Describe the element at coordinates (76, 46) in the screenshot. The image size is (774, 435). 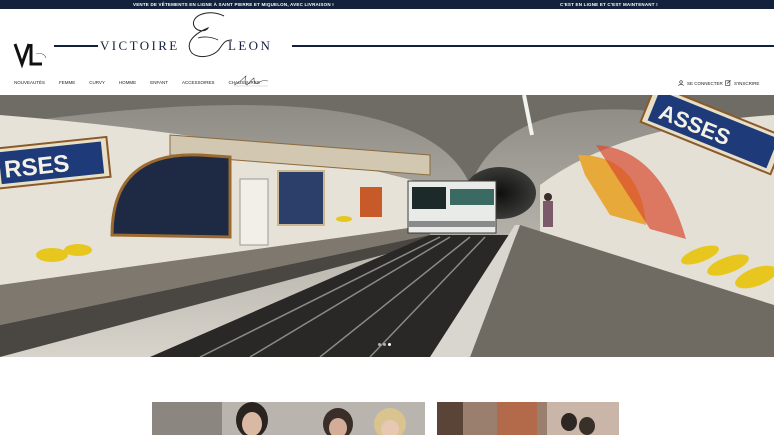
I see `brand-divider-left` at that location.